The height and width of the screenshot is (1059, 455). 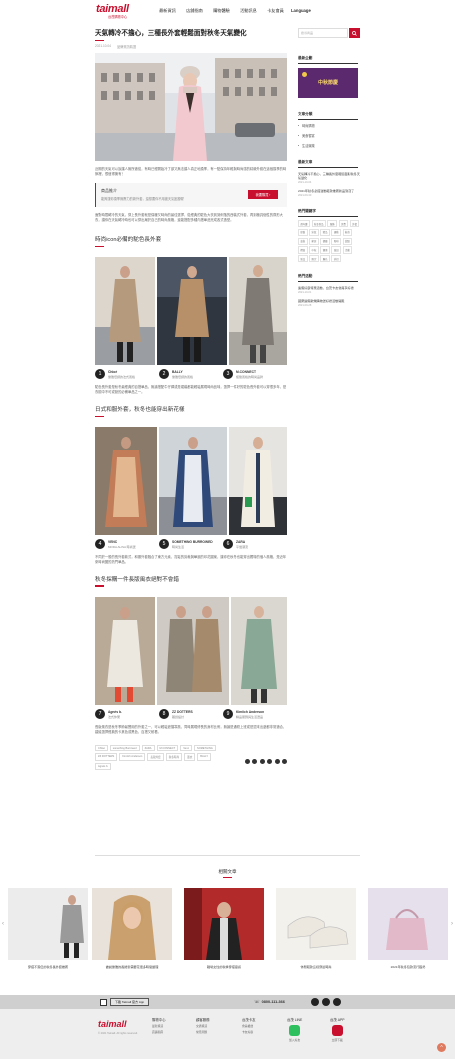 I want to click on nav-item-language: Language, so click(x=304, y=11).